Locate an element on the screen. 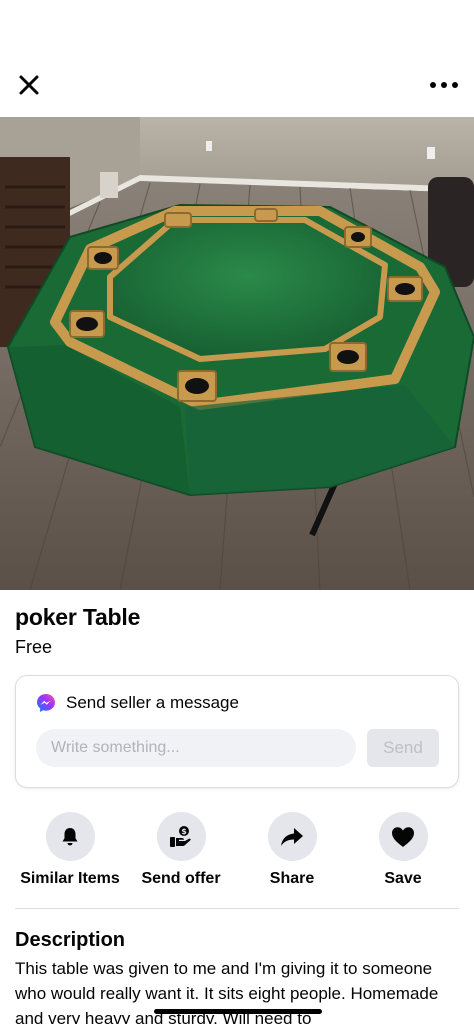 The width and height of the screenshot is (474, 1024). home-indicator is located at coordinates (238, 1011).